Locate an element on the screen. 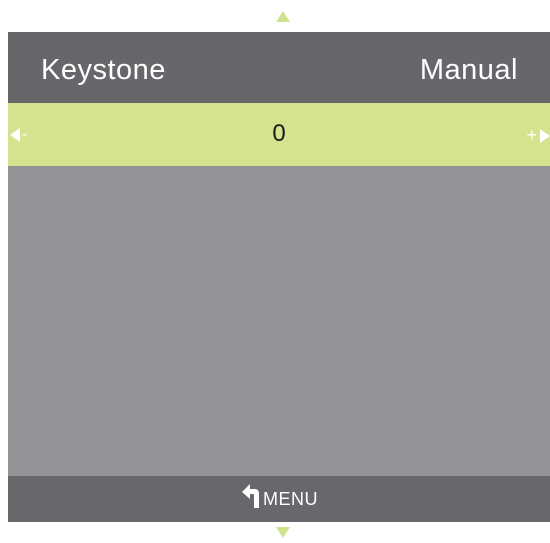 The image size is (550, 543). down-arrow-icon is located at coordinates (283, 532).